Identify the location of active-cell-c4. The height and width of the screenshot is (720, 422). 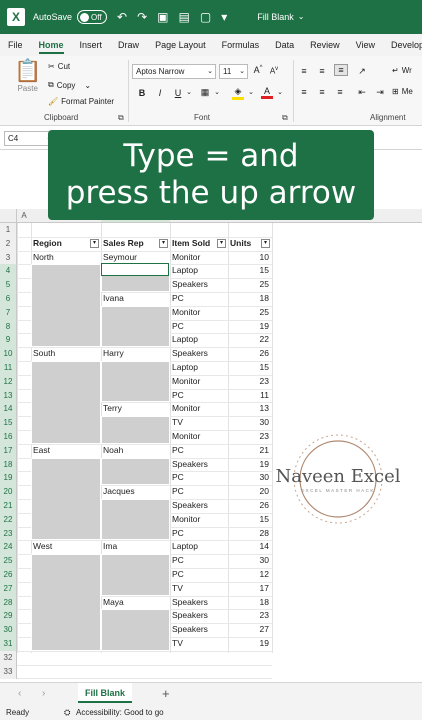
(135, 269).